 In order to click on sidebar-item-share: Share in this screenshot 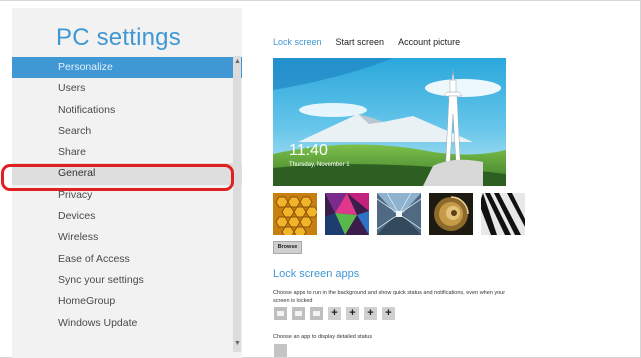, I will do `click(127, 152)`.